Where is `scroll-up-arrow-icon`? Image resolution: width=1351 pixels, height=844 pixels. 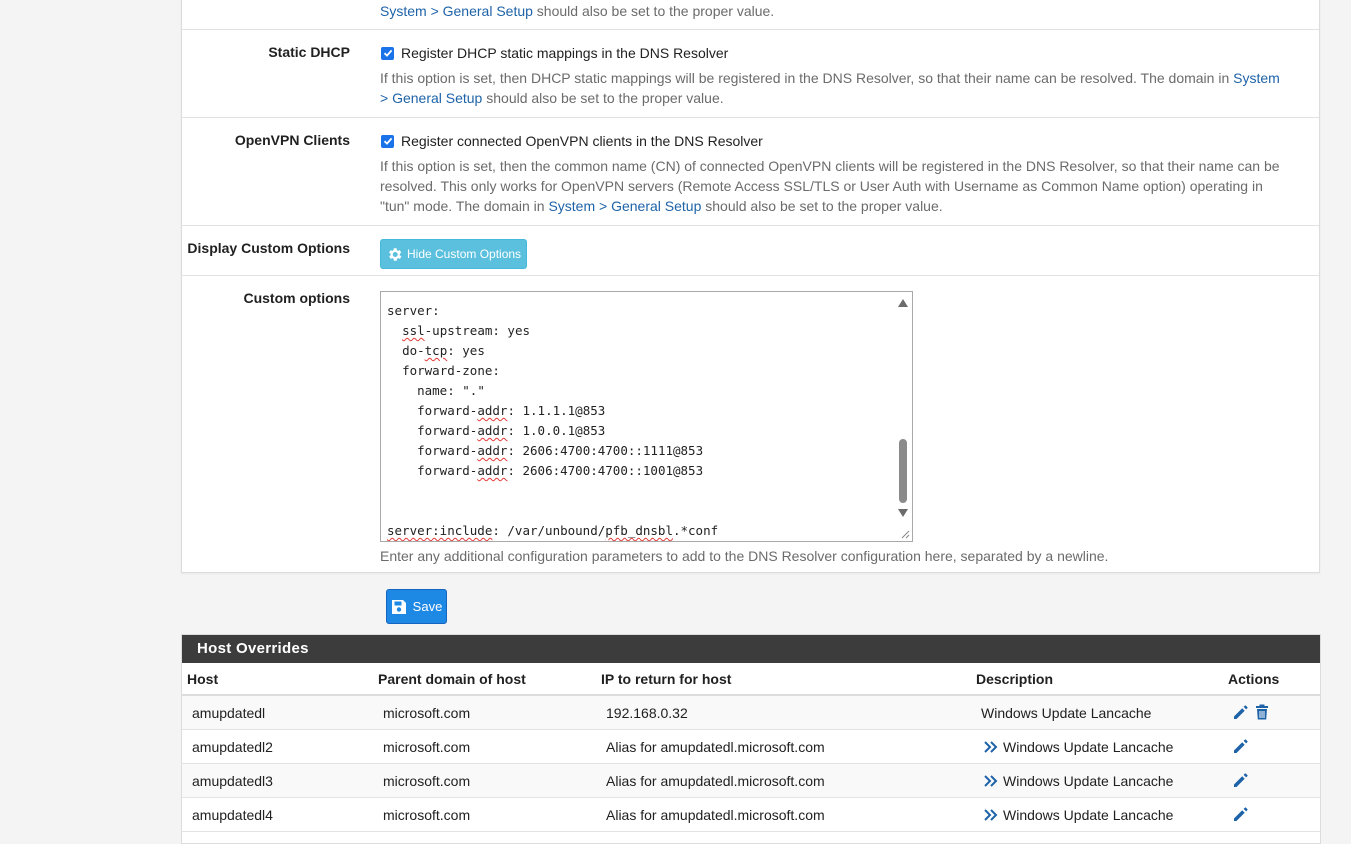 scroll-up-arrow-icon is located at coordinates (903, 303).